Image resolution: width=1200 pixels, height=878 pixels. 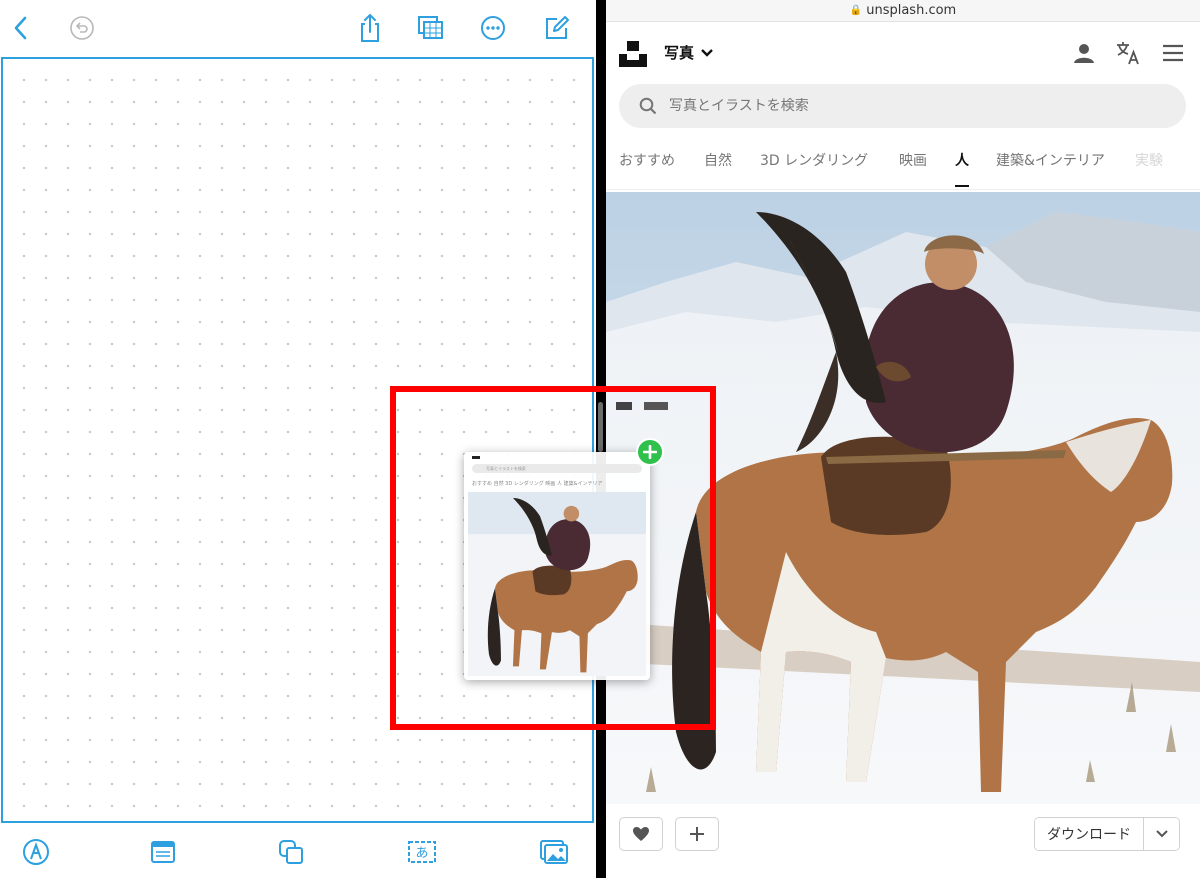 What do you see at coordinates (679, 53) in the screenshot?
I see `photo-type-label: 写真` at bounding box center [679, 53].